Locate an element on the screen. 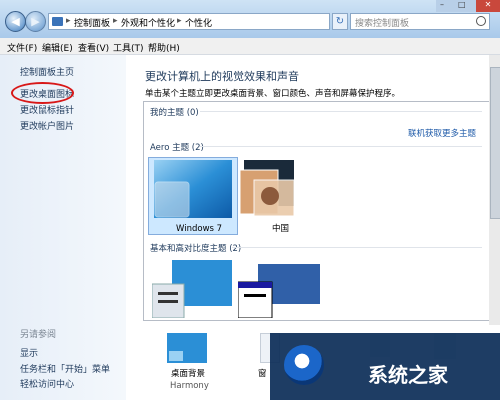  desktop-background-icon is located at coordinates (187, 348).